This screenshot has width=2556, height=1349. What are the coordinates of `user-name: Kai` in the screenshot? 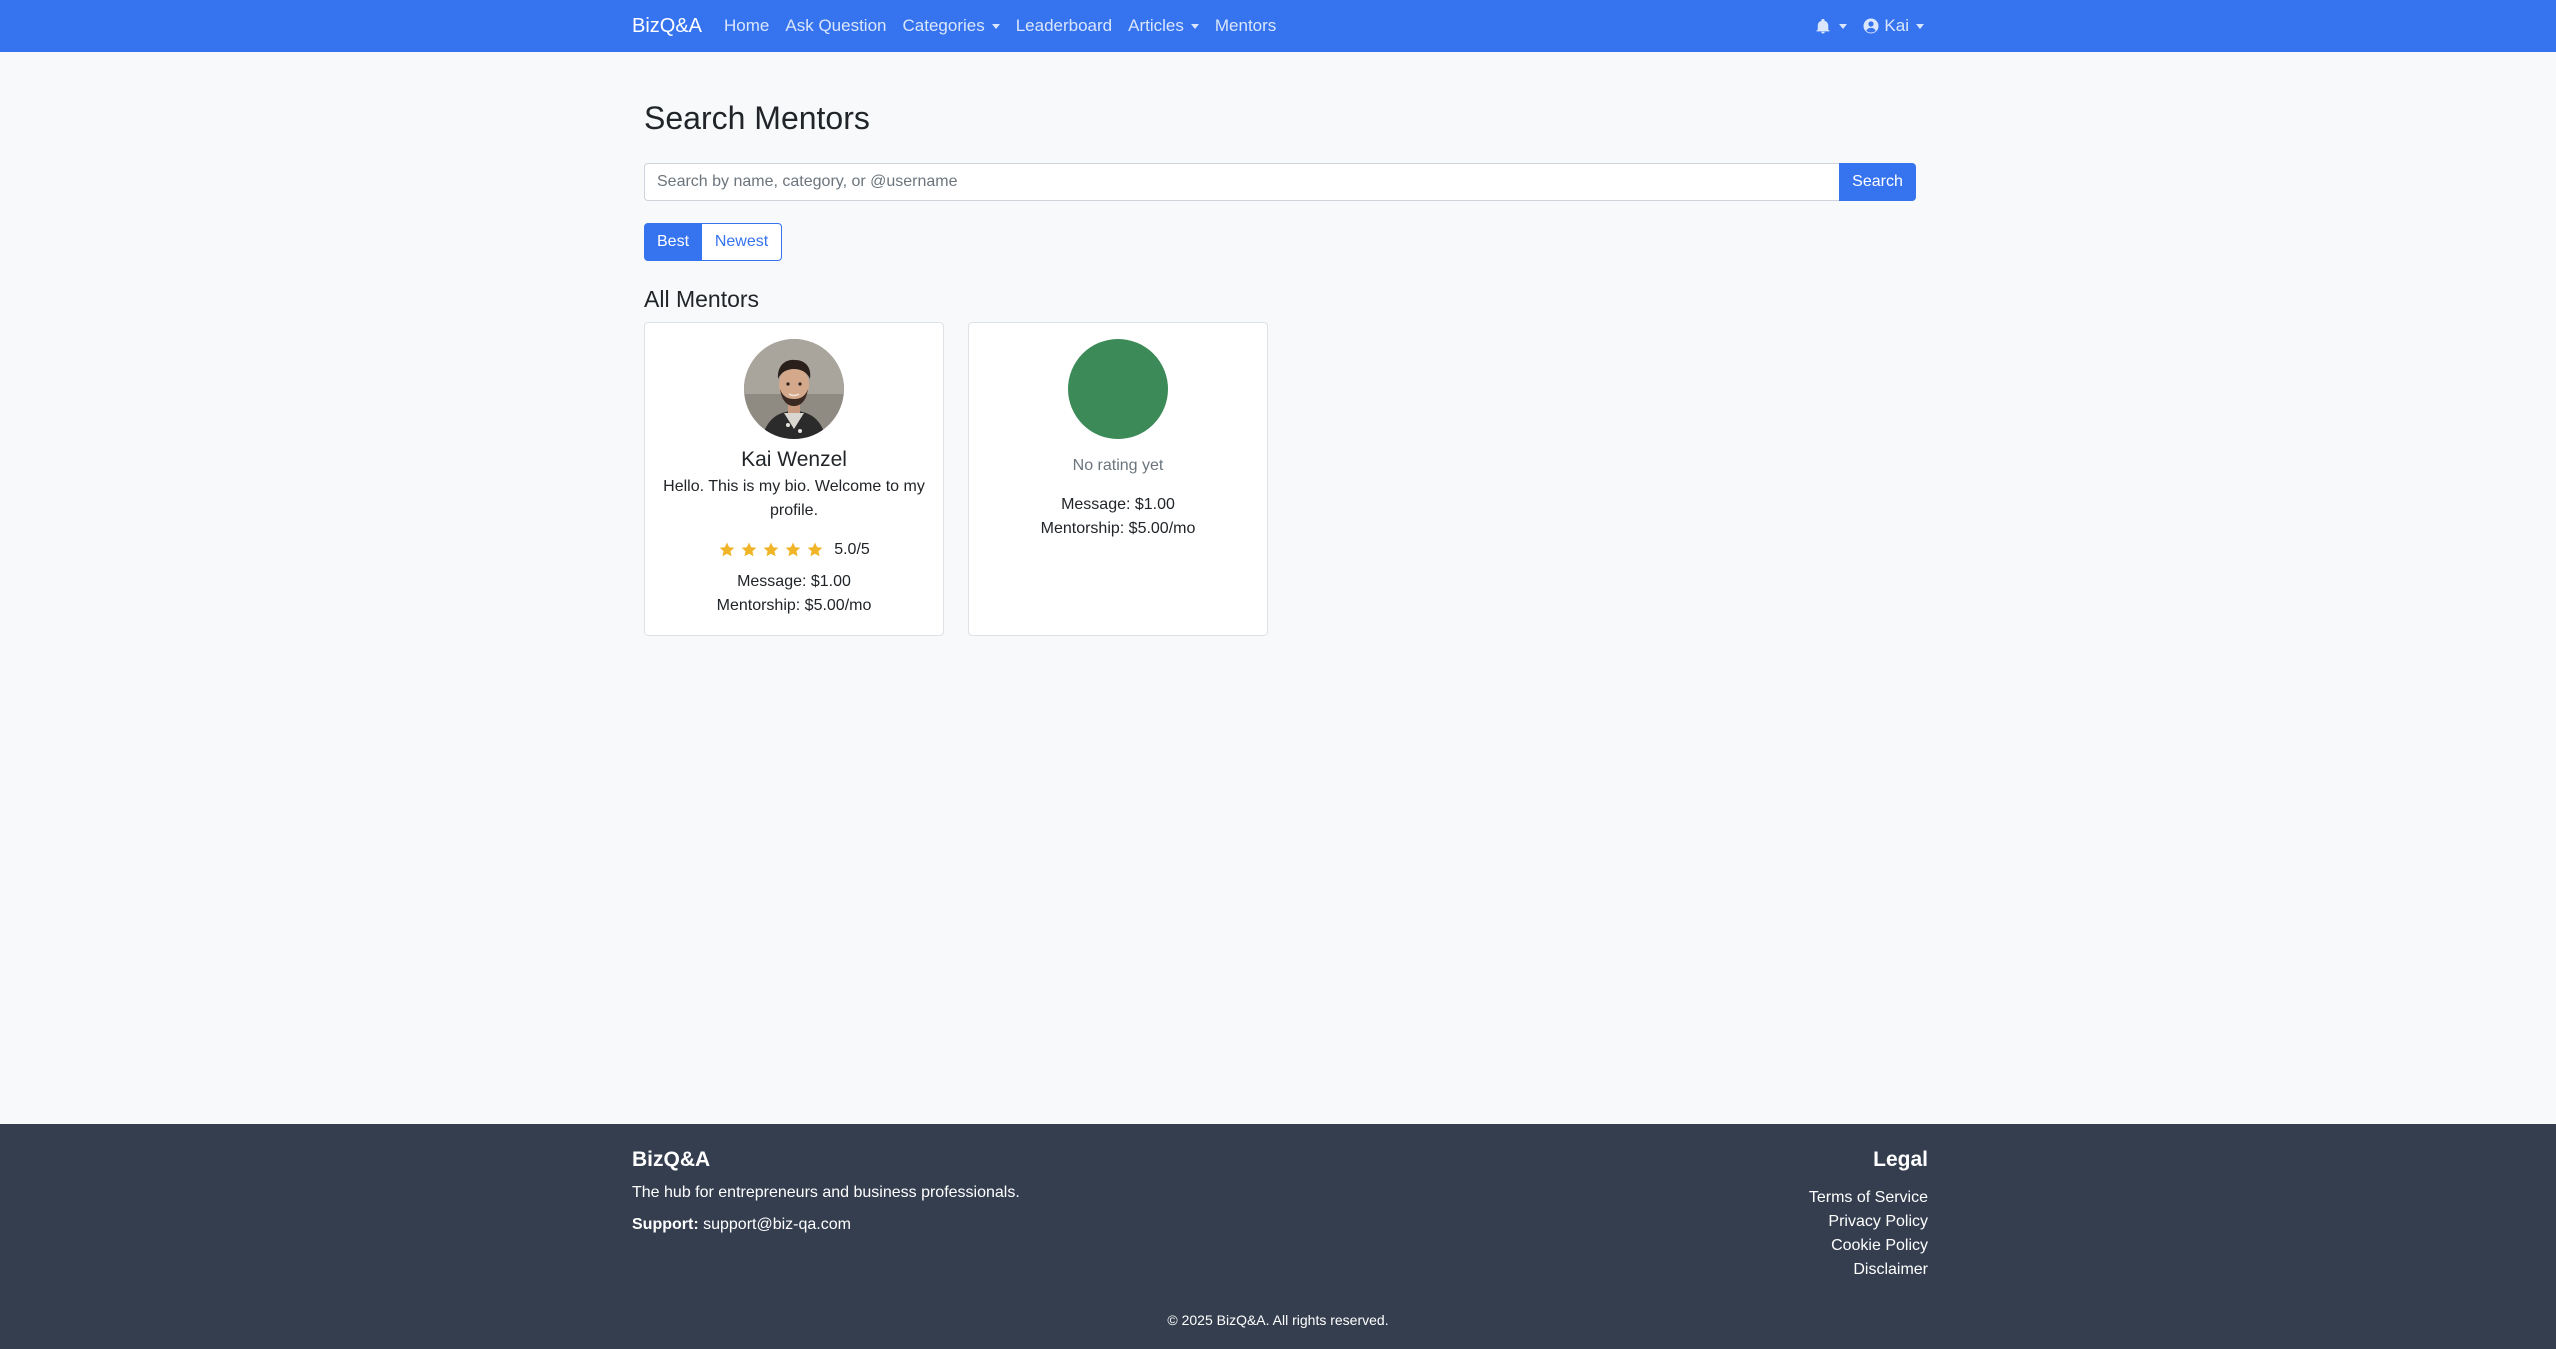 It's located at (1896, 25).